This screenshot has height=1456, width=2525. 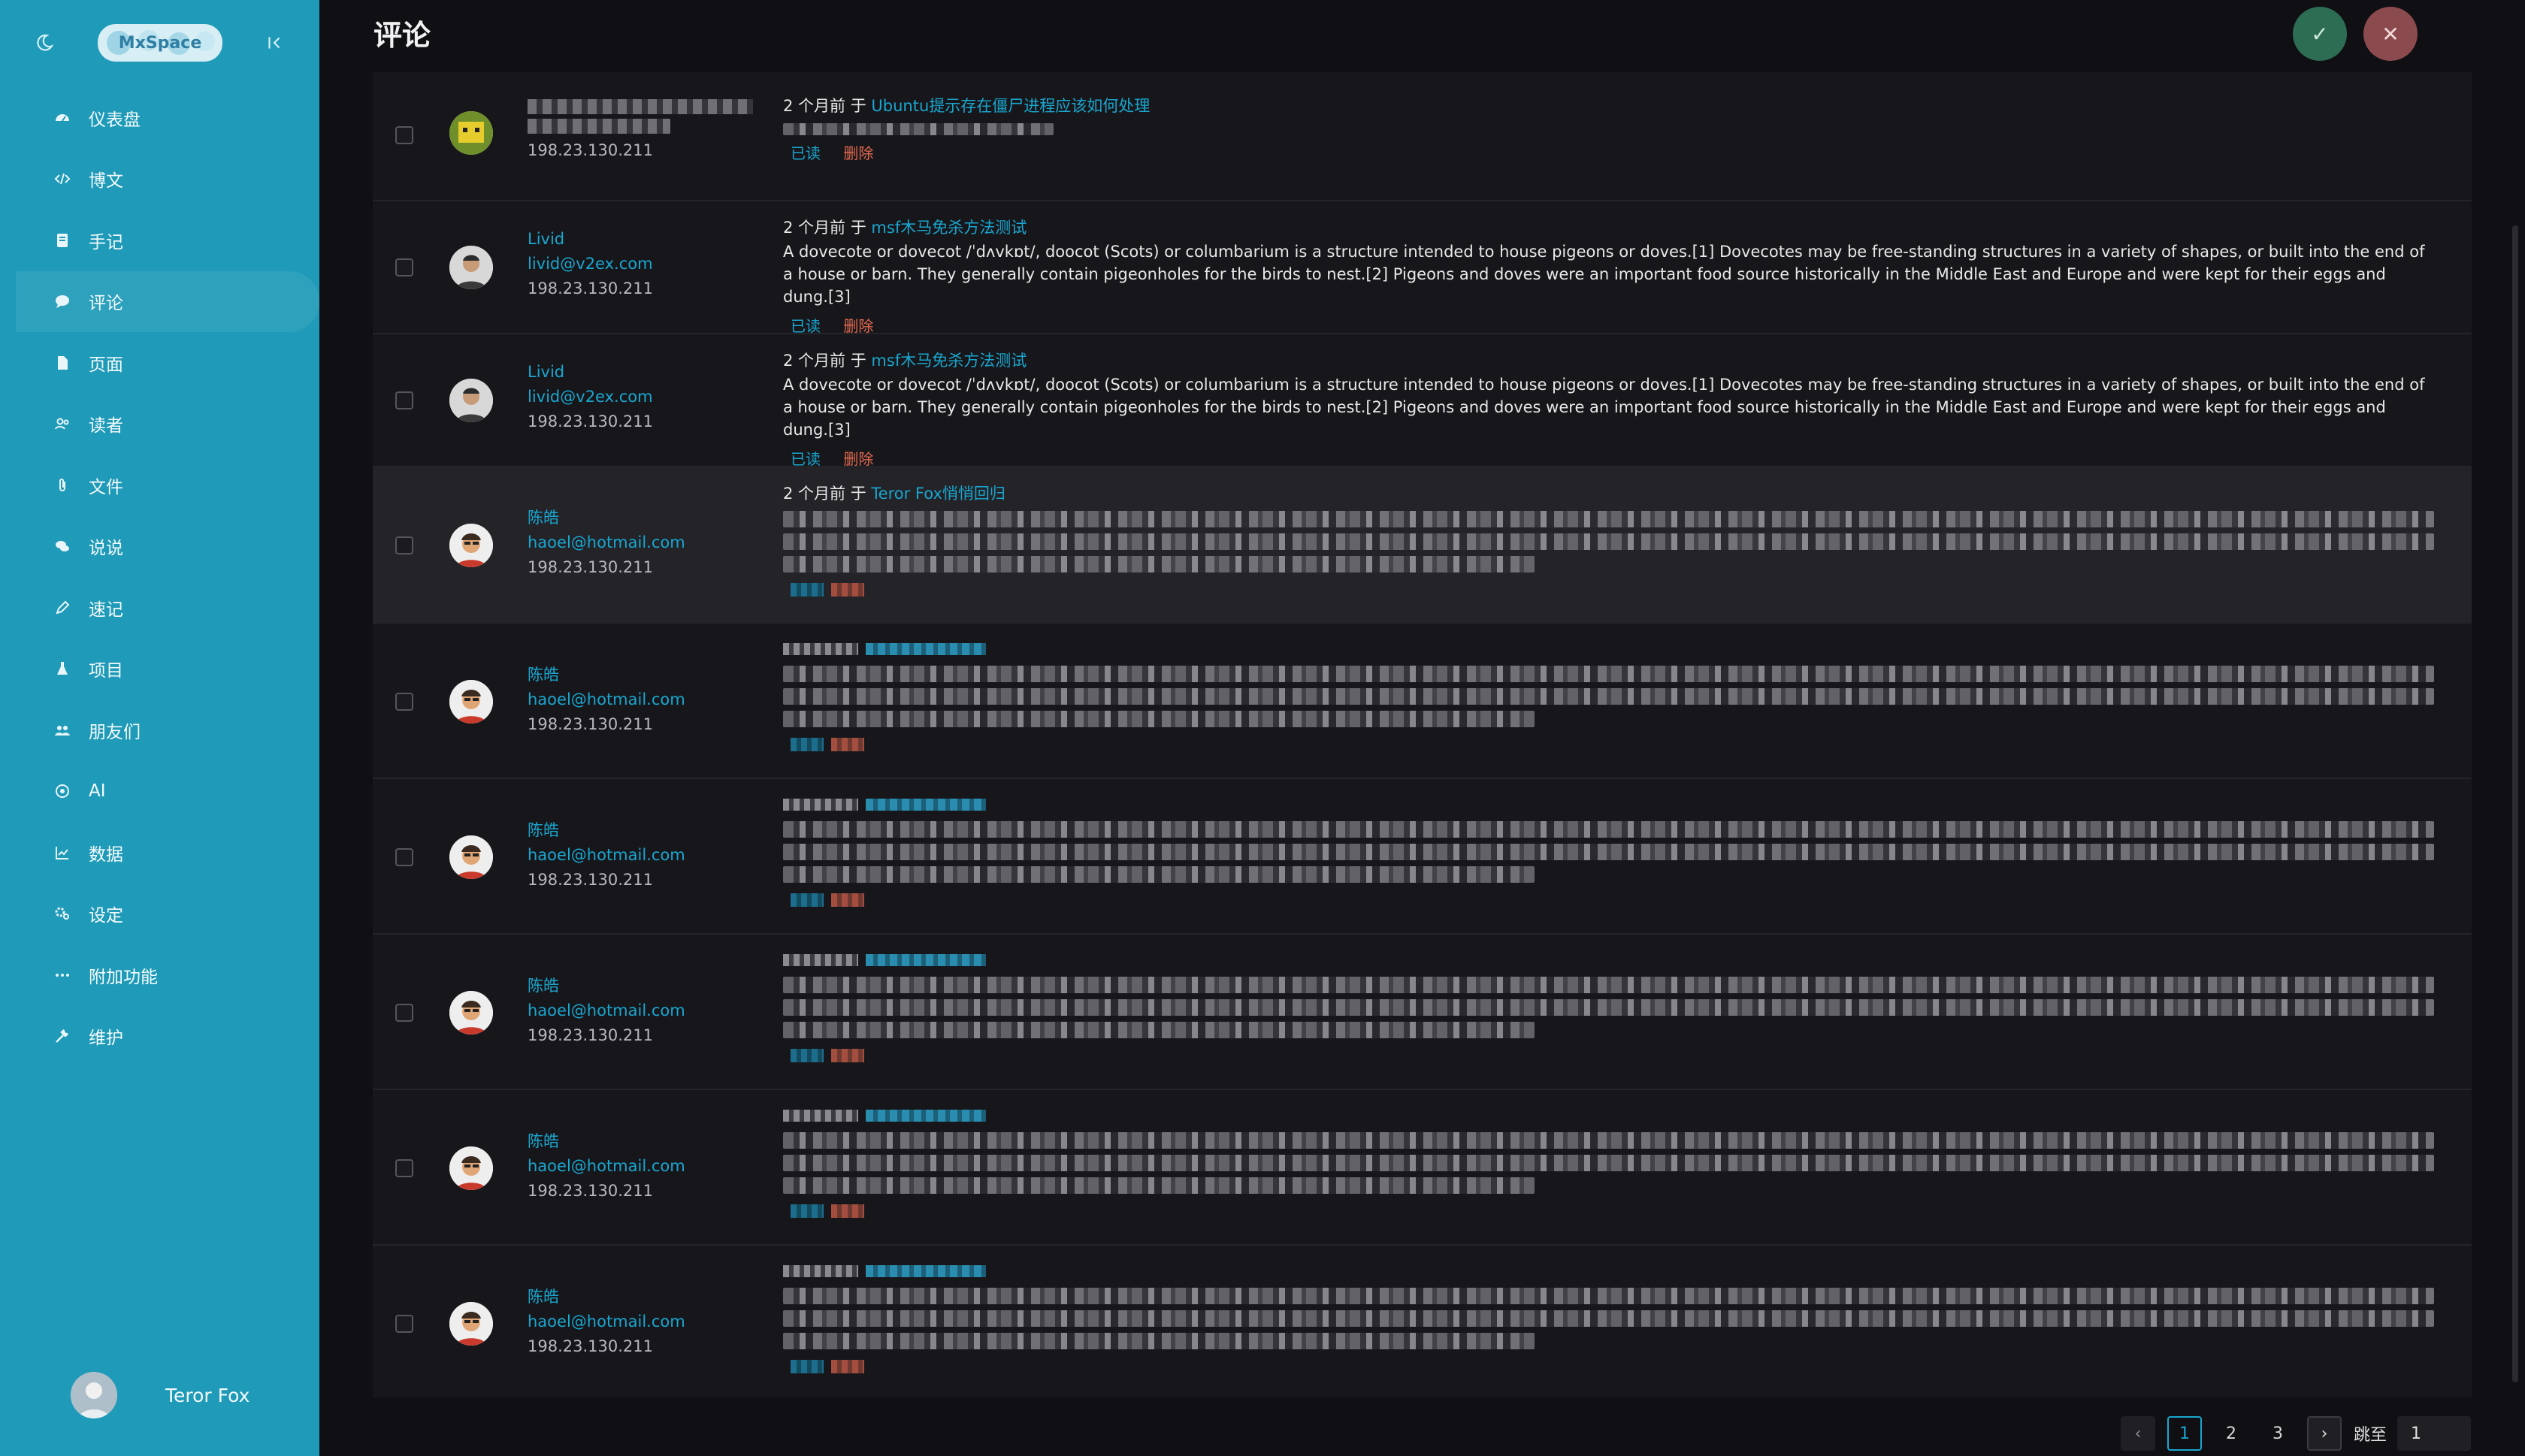 I want to click on sidebar-item-label: 博文, so click(x=106, y=181).